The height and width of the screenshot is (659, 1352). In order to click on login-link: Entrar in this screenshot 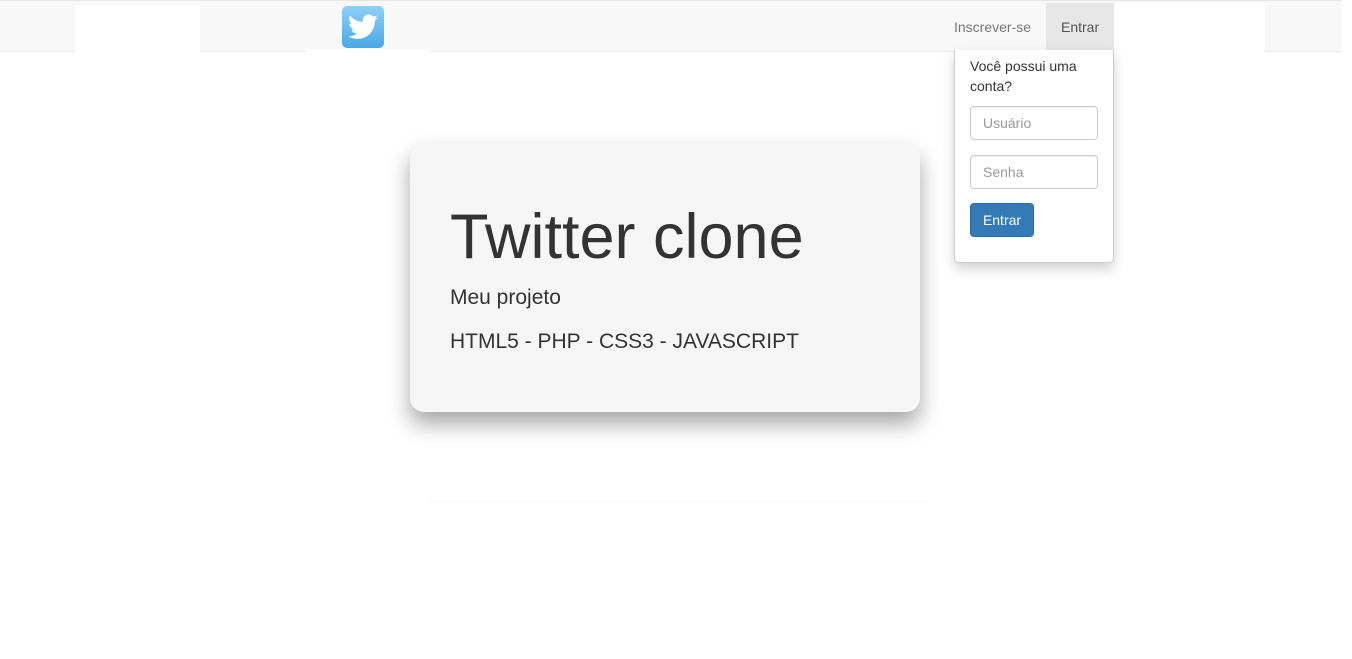, I will do `click(1080, 27)`.